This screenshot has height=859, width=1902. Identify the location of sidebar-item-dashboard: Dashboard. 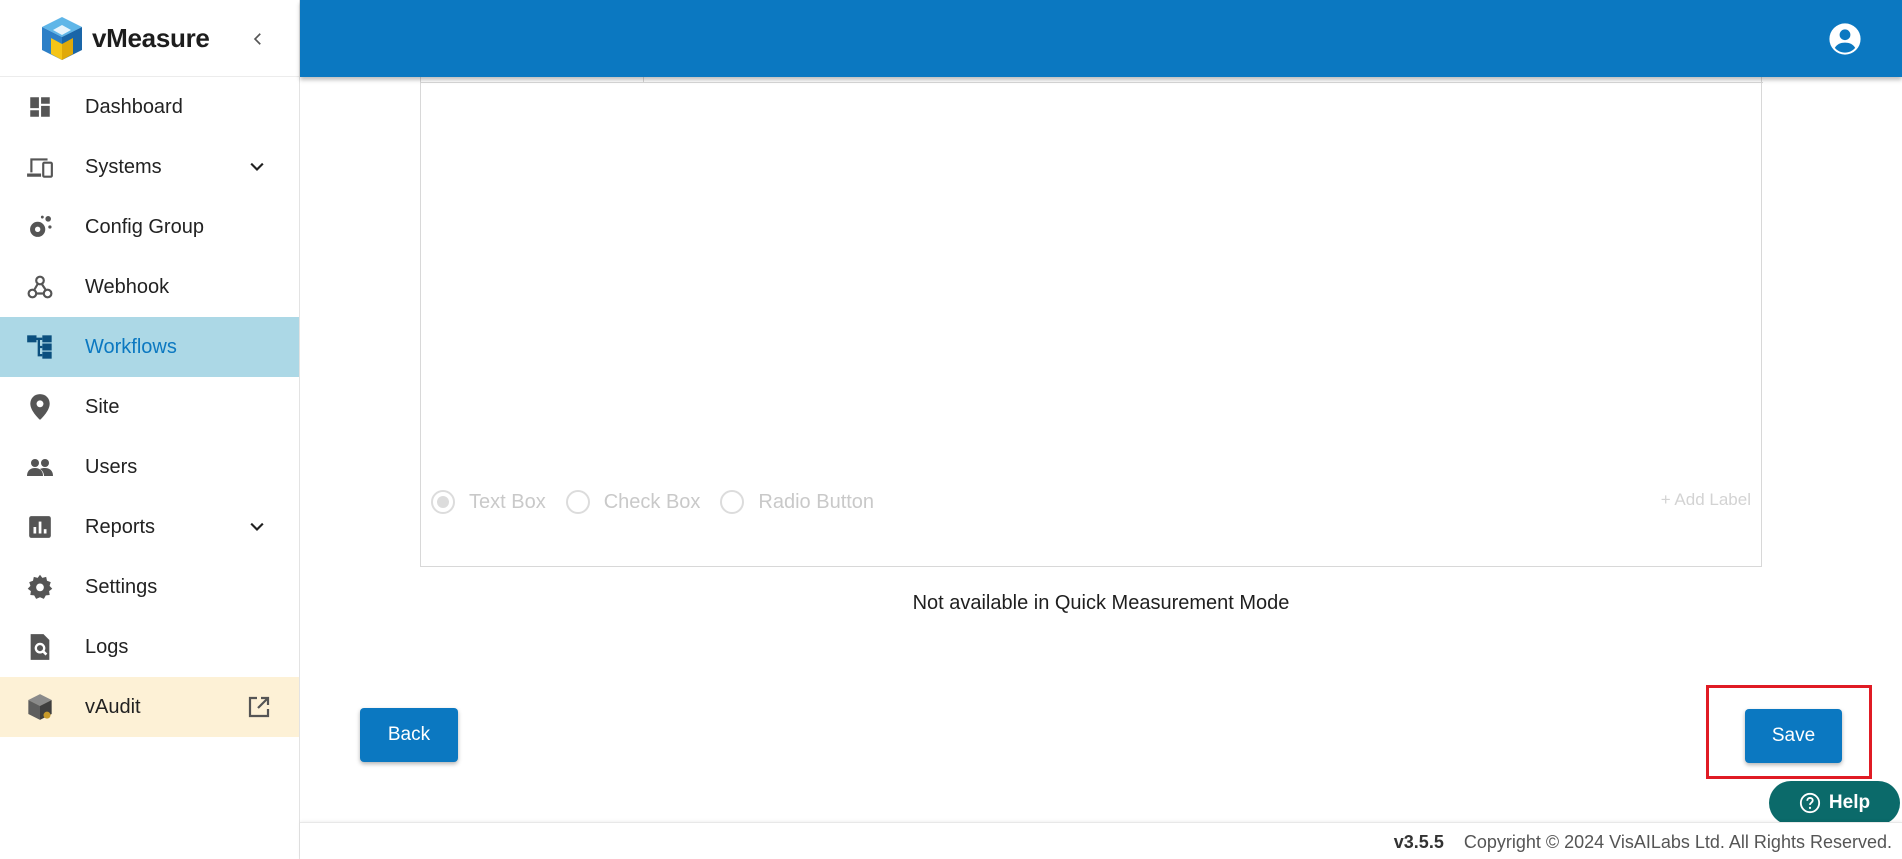
(149, 107).